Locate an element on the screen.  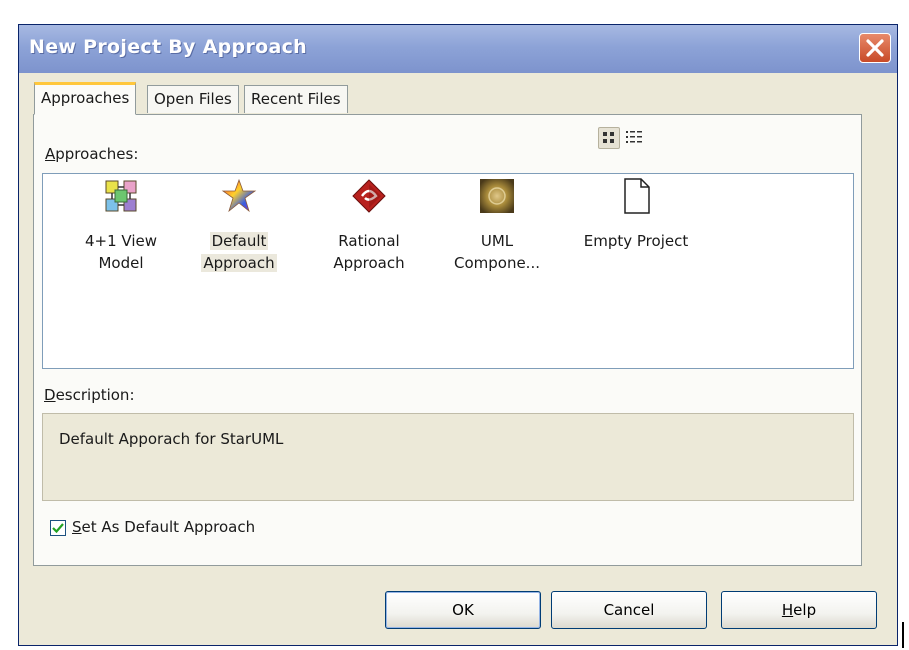
text-caret is located at coordinates (903, 635).